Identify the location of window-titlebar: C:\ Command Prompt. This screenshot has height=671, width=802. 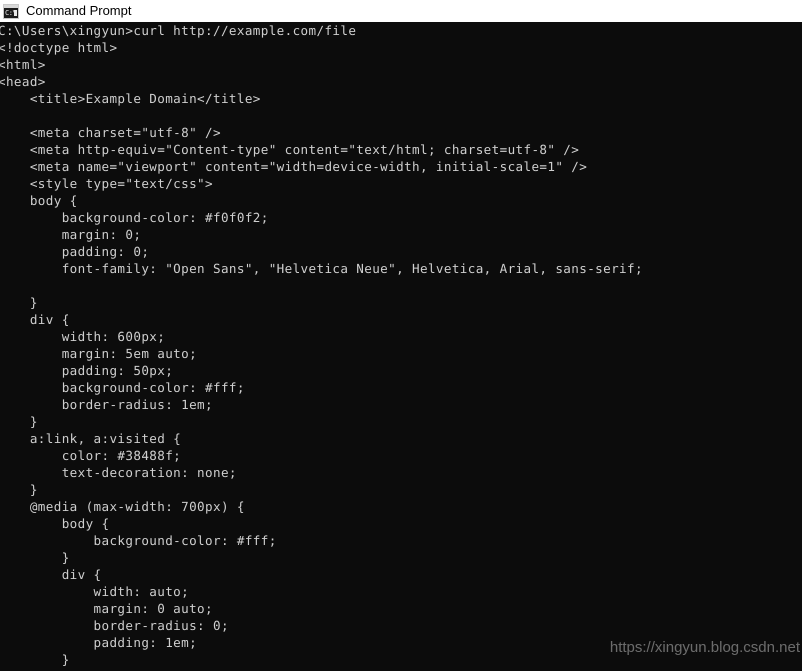
(401, 11).